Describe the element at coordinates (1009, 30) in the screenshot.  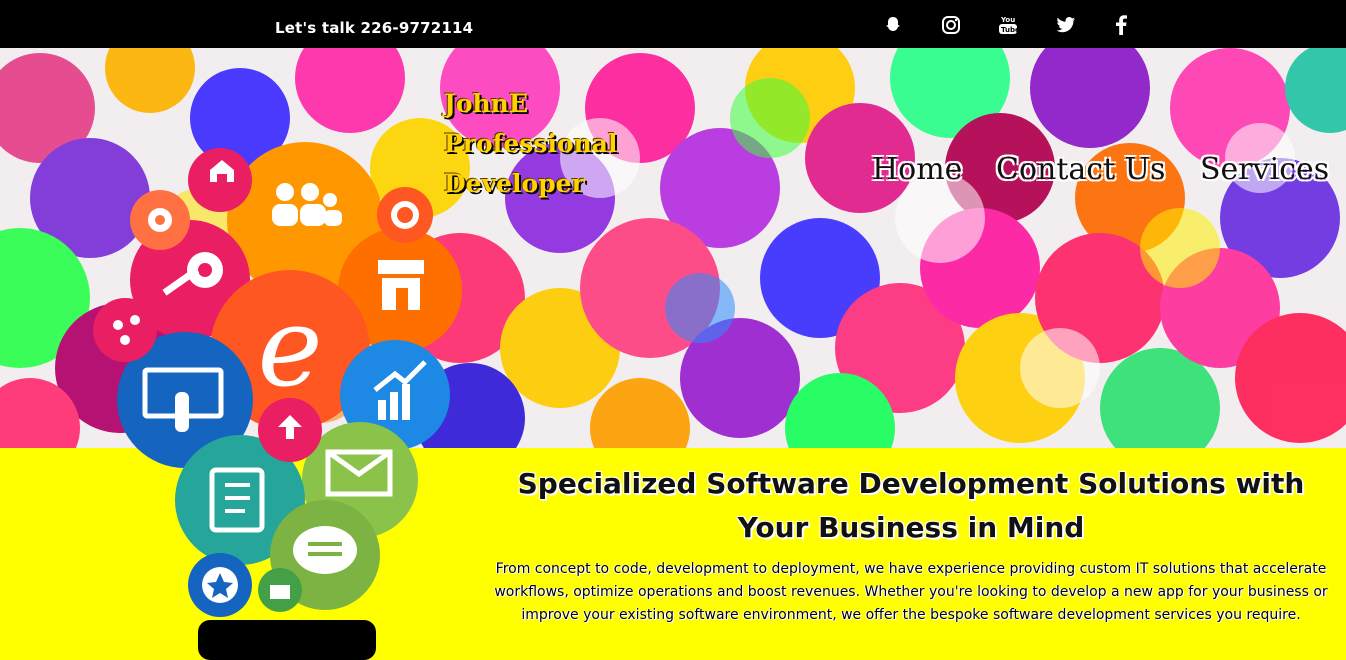
I see `svg-text: Tube` at that location.